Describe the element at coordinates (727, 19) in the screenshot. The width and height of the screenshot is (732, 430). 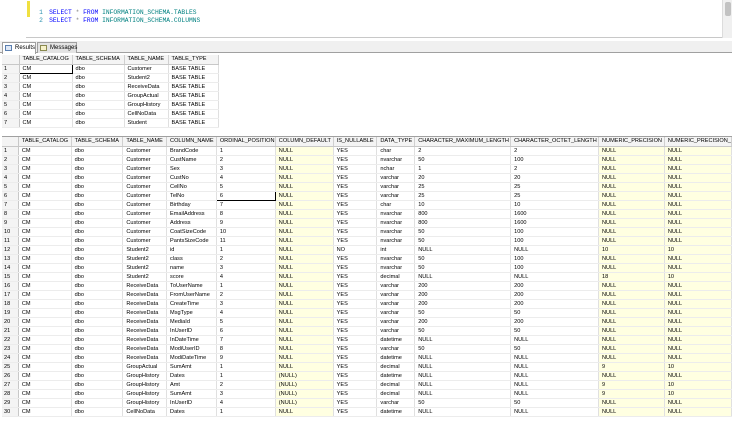
I see `editor-scrollbar` at that location.